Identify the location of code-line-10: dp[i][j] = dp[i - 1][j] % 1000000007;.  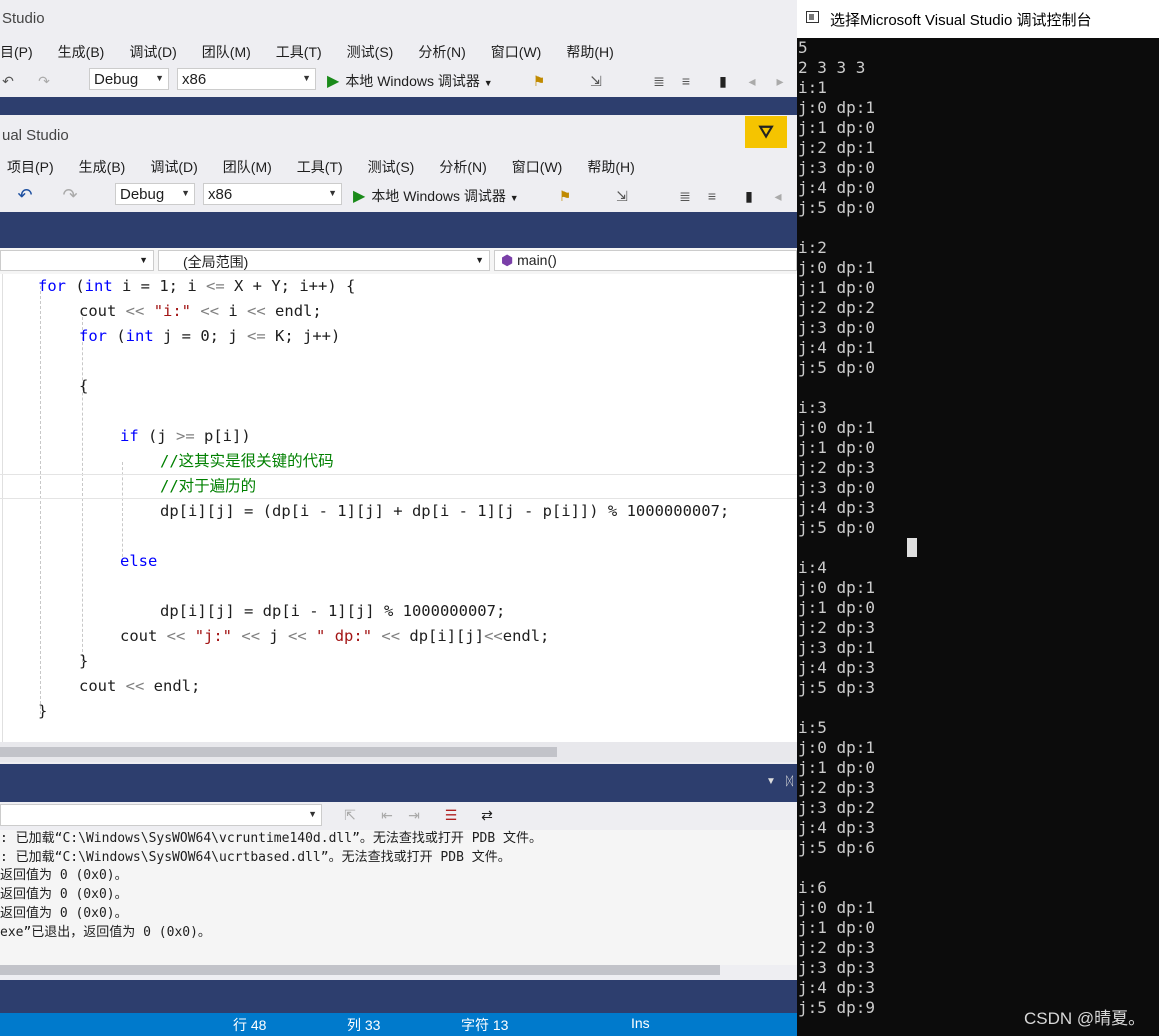
(333, 611).